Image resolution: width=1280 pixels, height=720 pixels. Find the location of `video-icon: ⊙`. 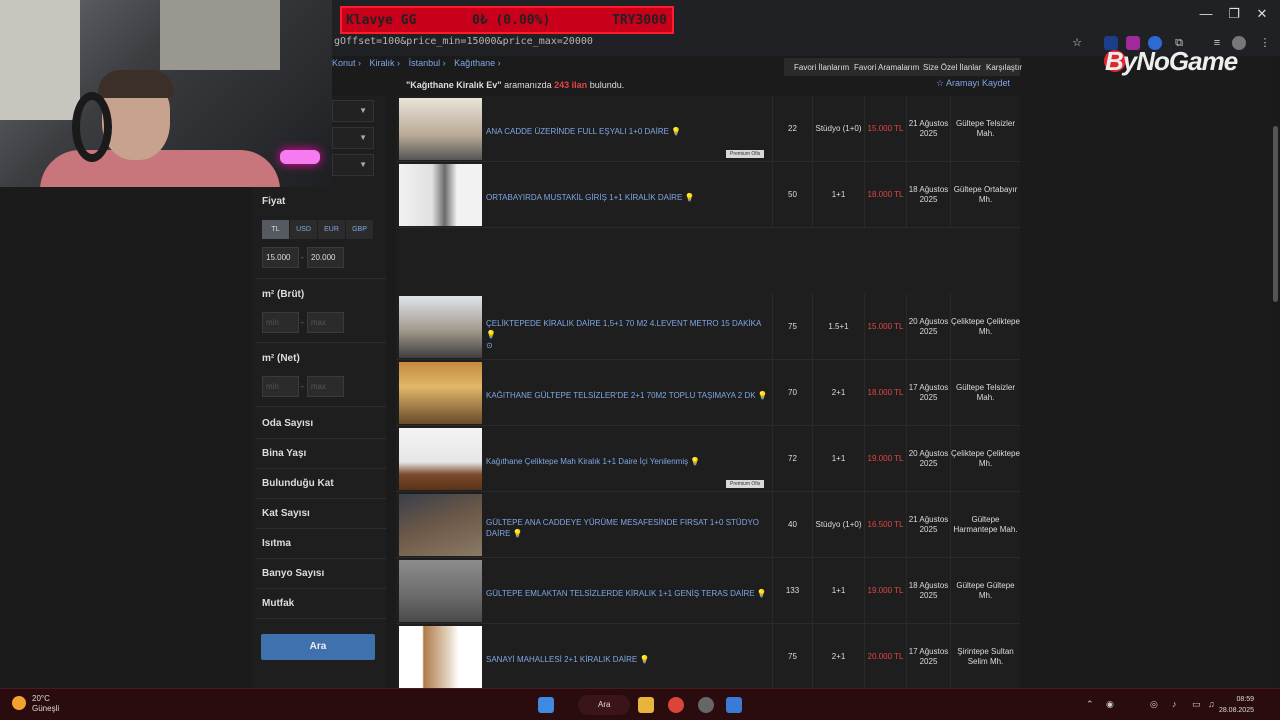

video-icon: ⊙ is located at coordinates (489, 345).